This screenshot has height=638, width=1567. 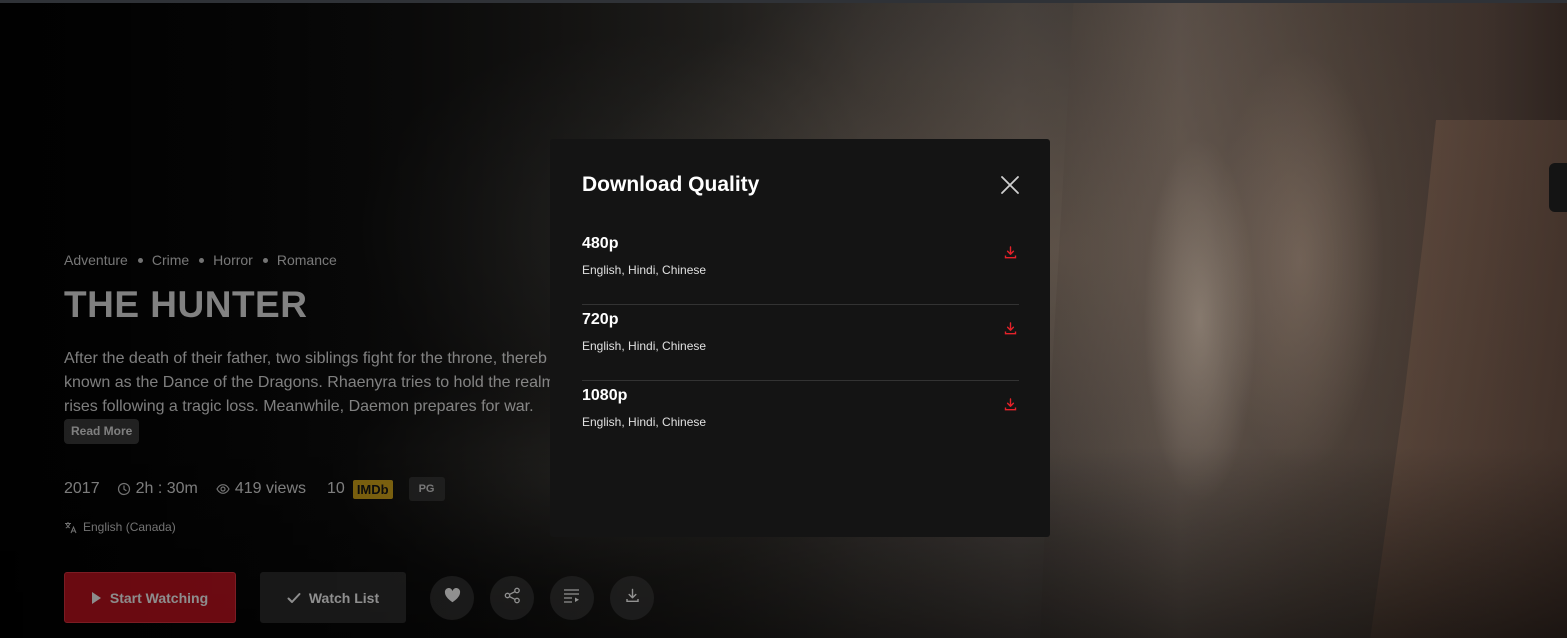 I want to click on playlist-icon, so click(x=572, y=598).